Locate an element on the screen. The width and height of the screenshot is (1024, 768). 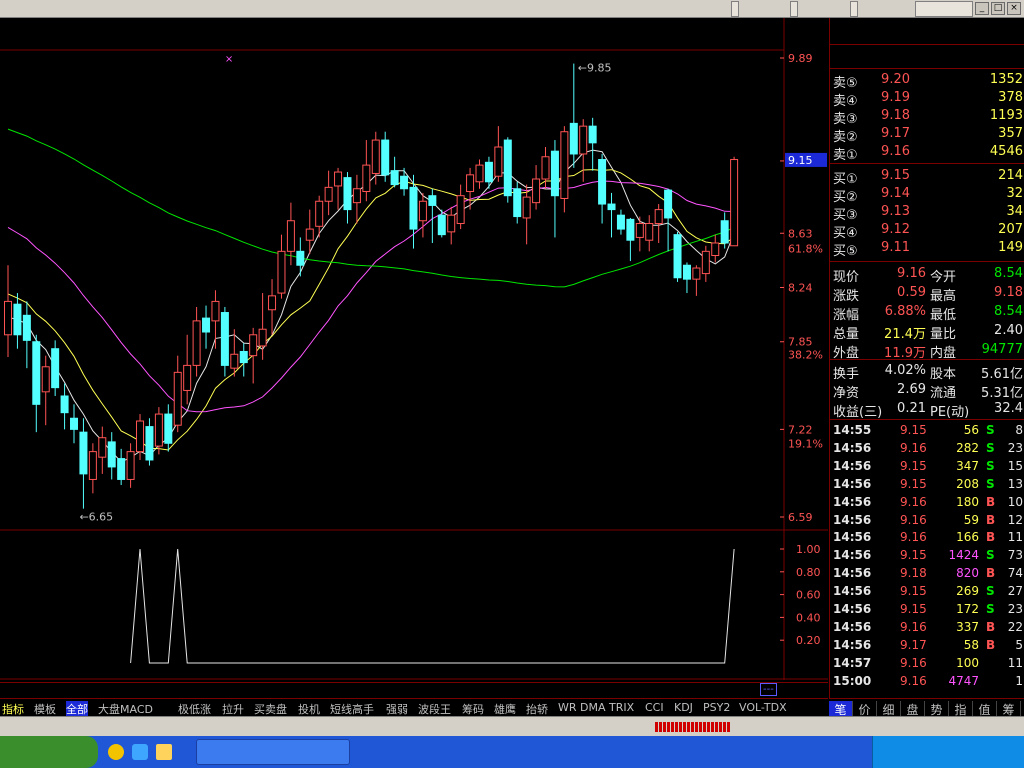
indicator-tab: 模板 is located at coordinates (45, 709).